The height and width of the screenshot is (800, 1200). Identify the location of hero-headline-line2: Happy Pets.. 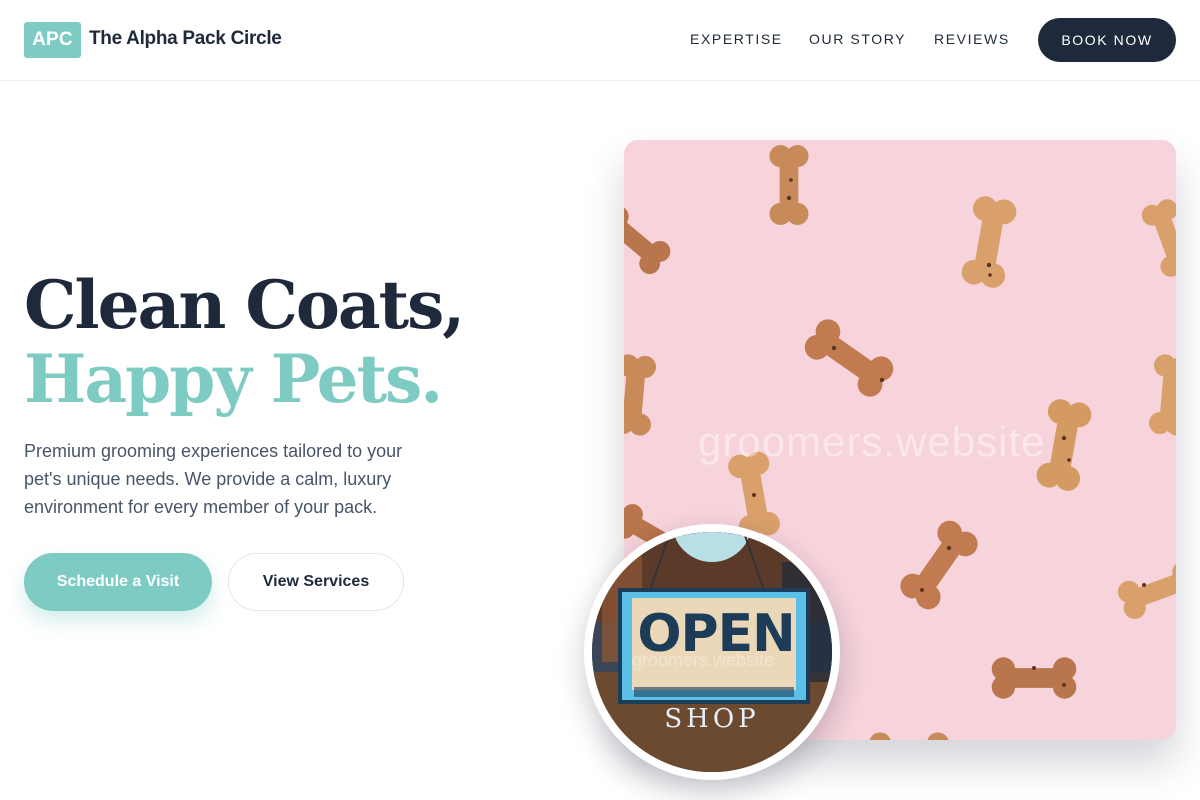
(233, 379).